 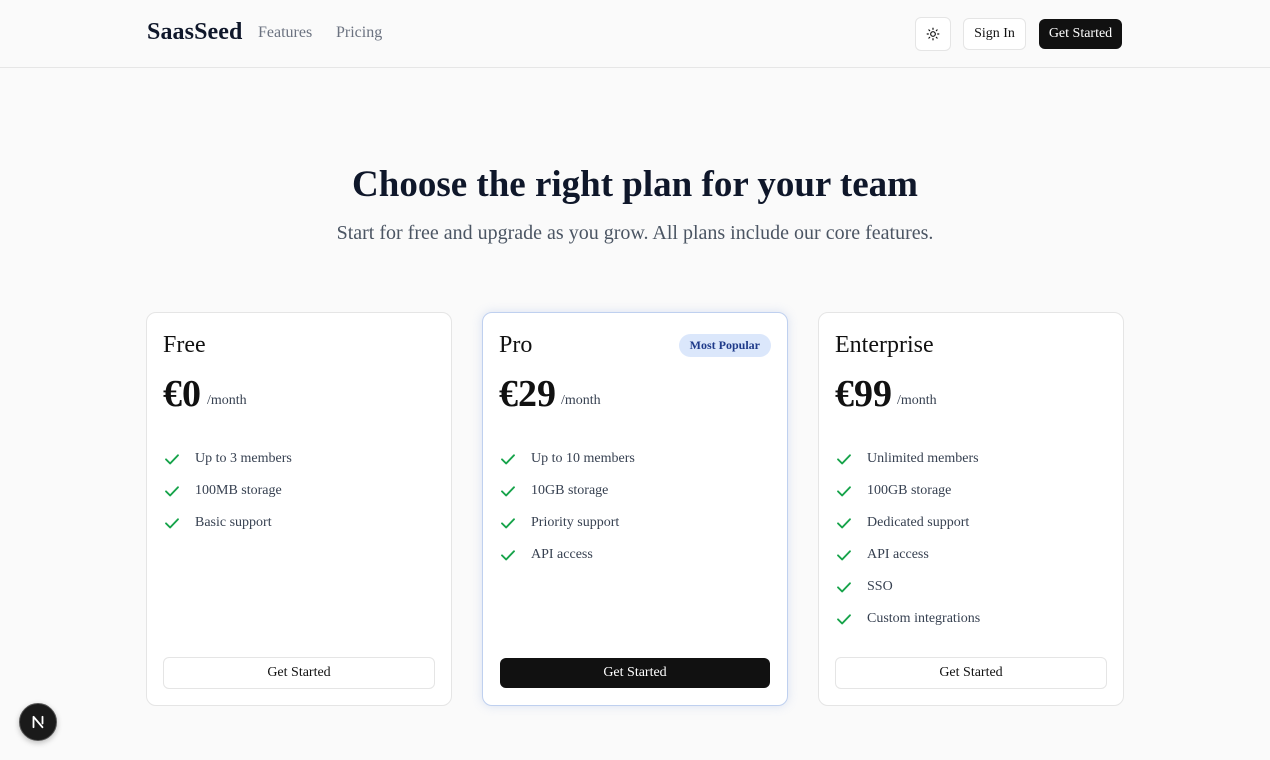 What do you see at coordinates (863, 394) in the screenshot?
I see `plan-price: €99` at bounding box center [863, 394].